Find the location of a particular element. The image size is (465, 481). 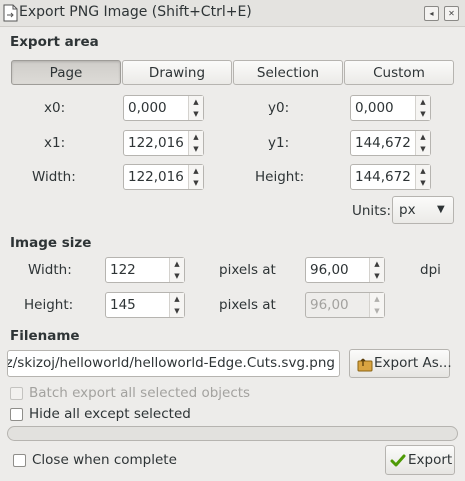

area-width-value: 122,016 is located at coordinates (156, 177).